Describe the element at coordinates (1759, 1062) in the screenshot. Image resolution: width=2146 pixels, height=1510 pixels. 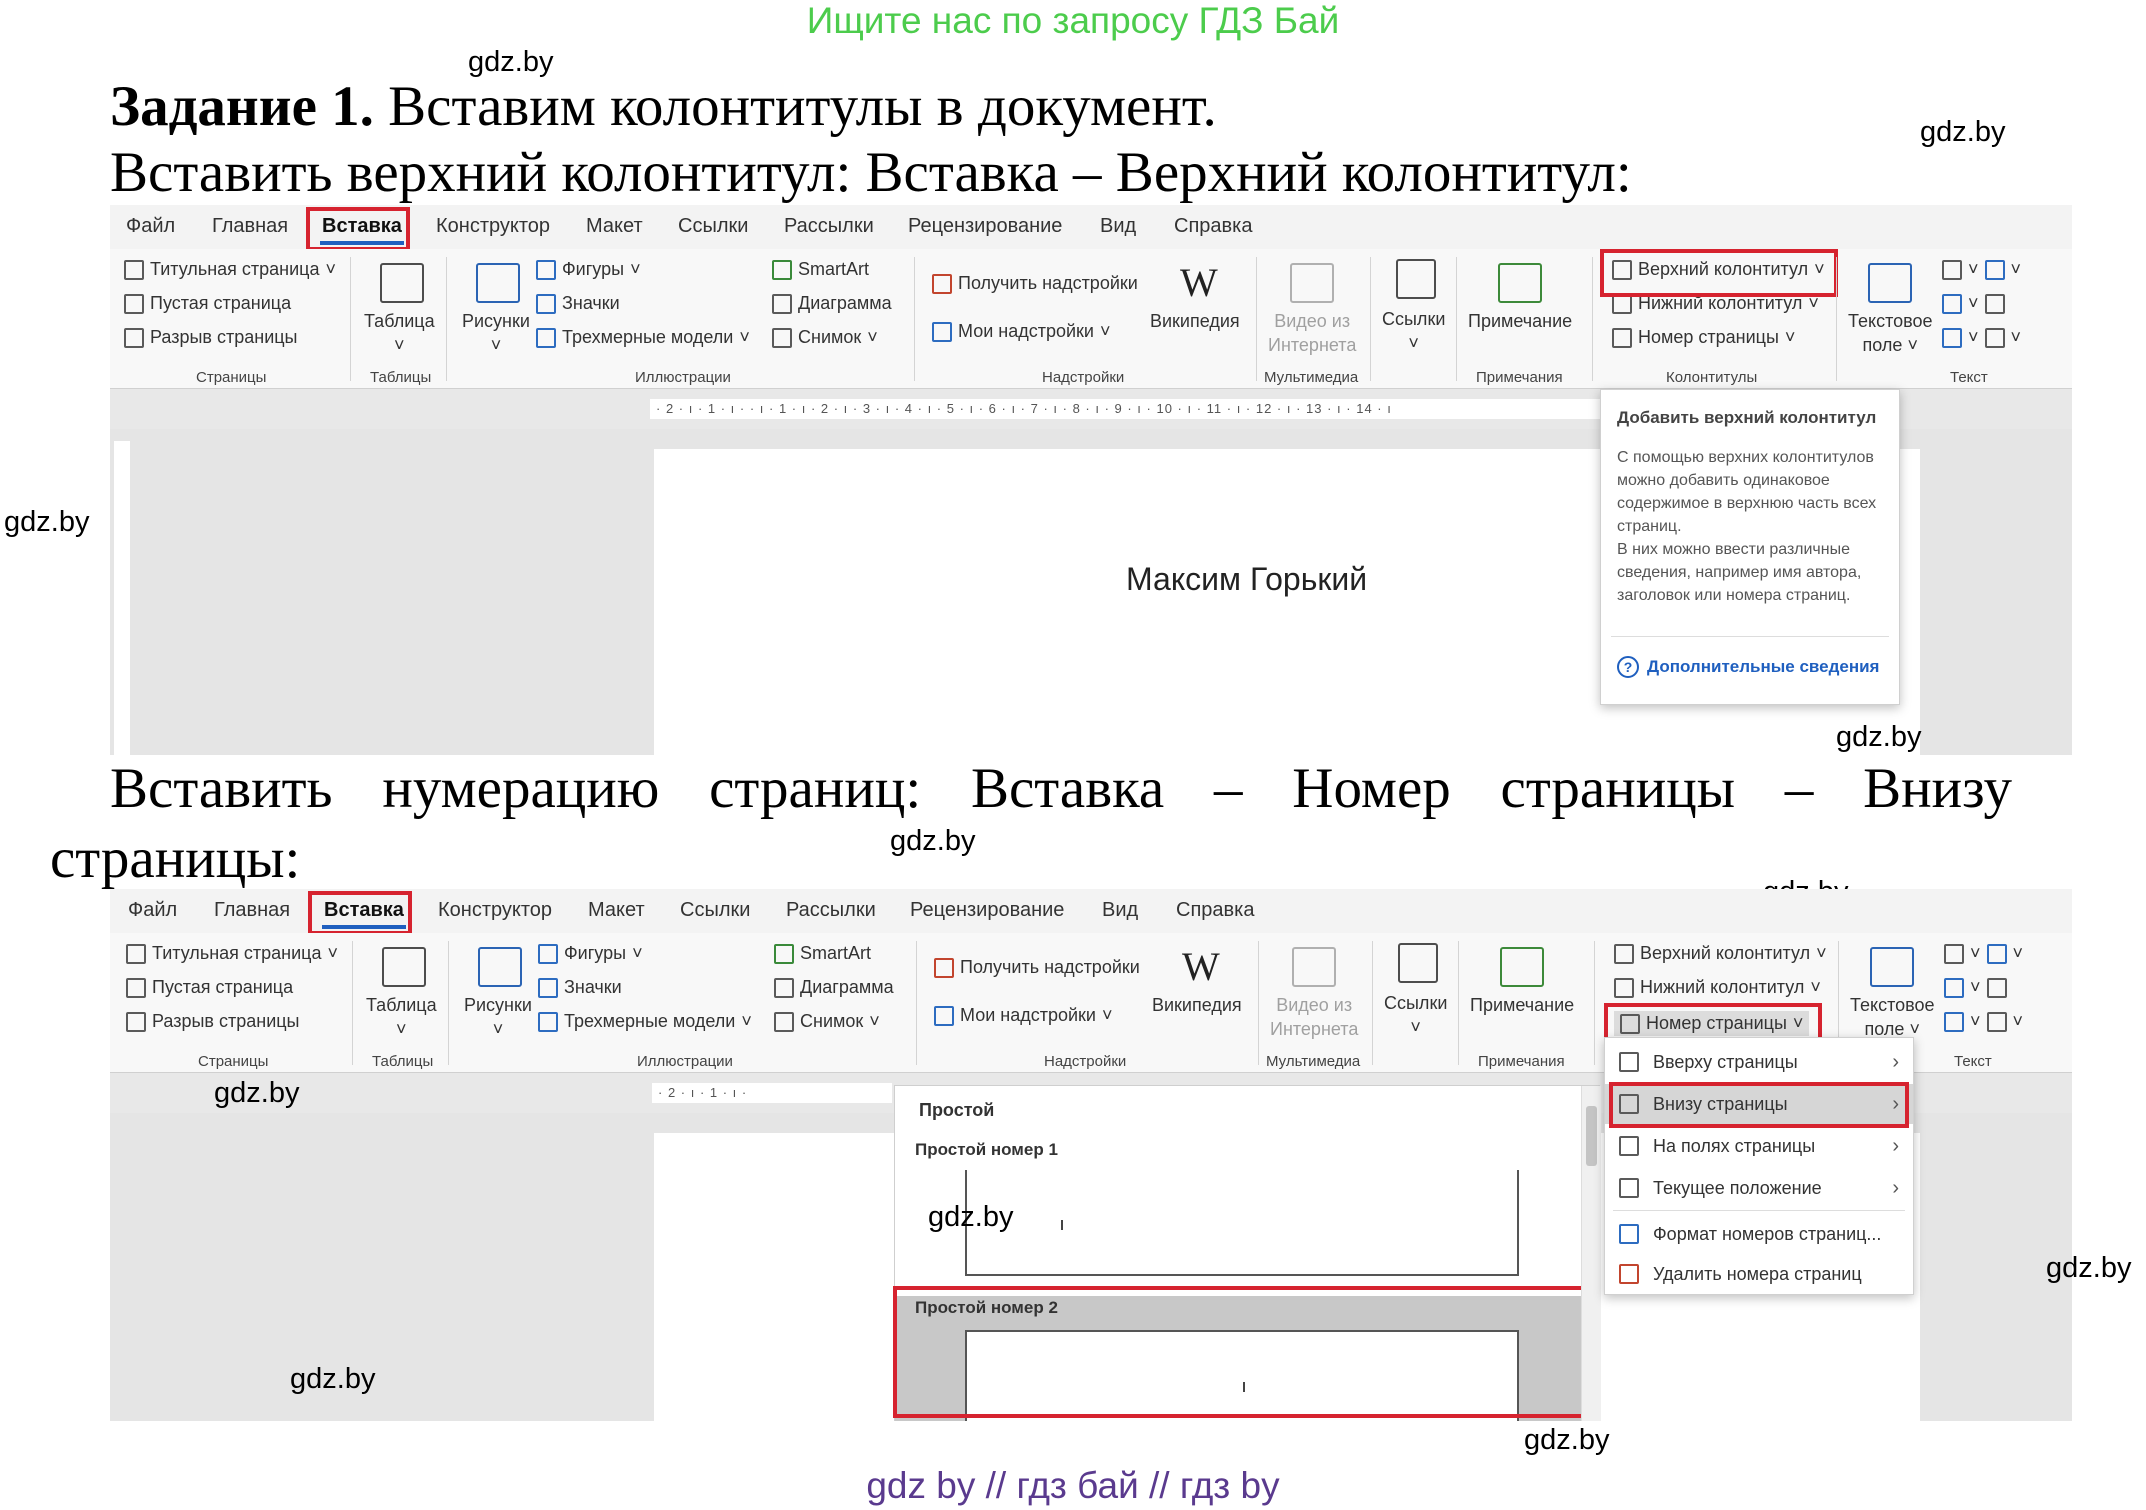
I see `menu-top-of-page: Вверху страницы ›` at that location.